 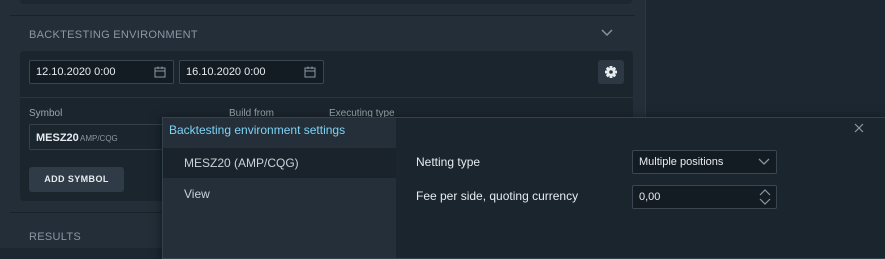 I want to click on symbol-name: MESZ20, so click(x=57, y=138).